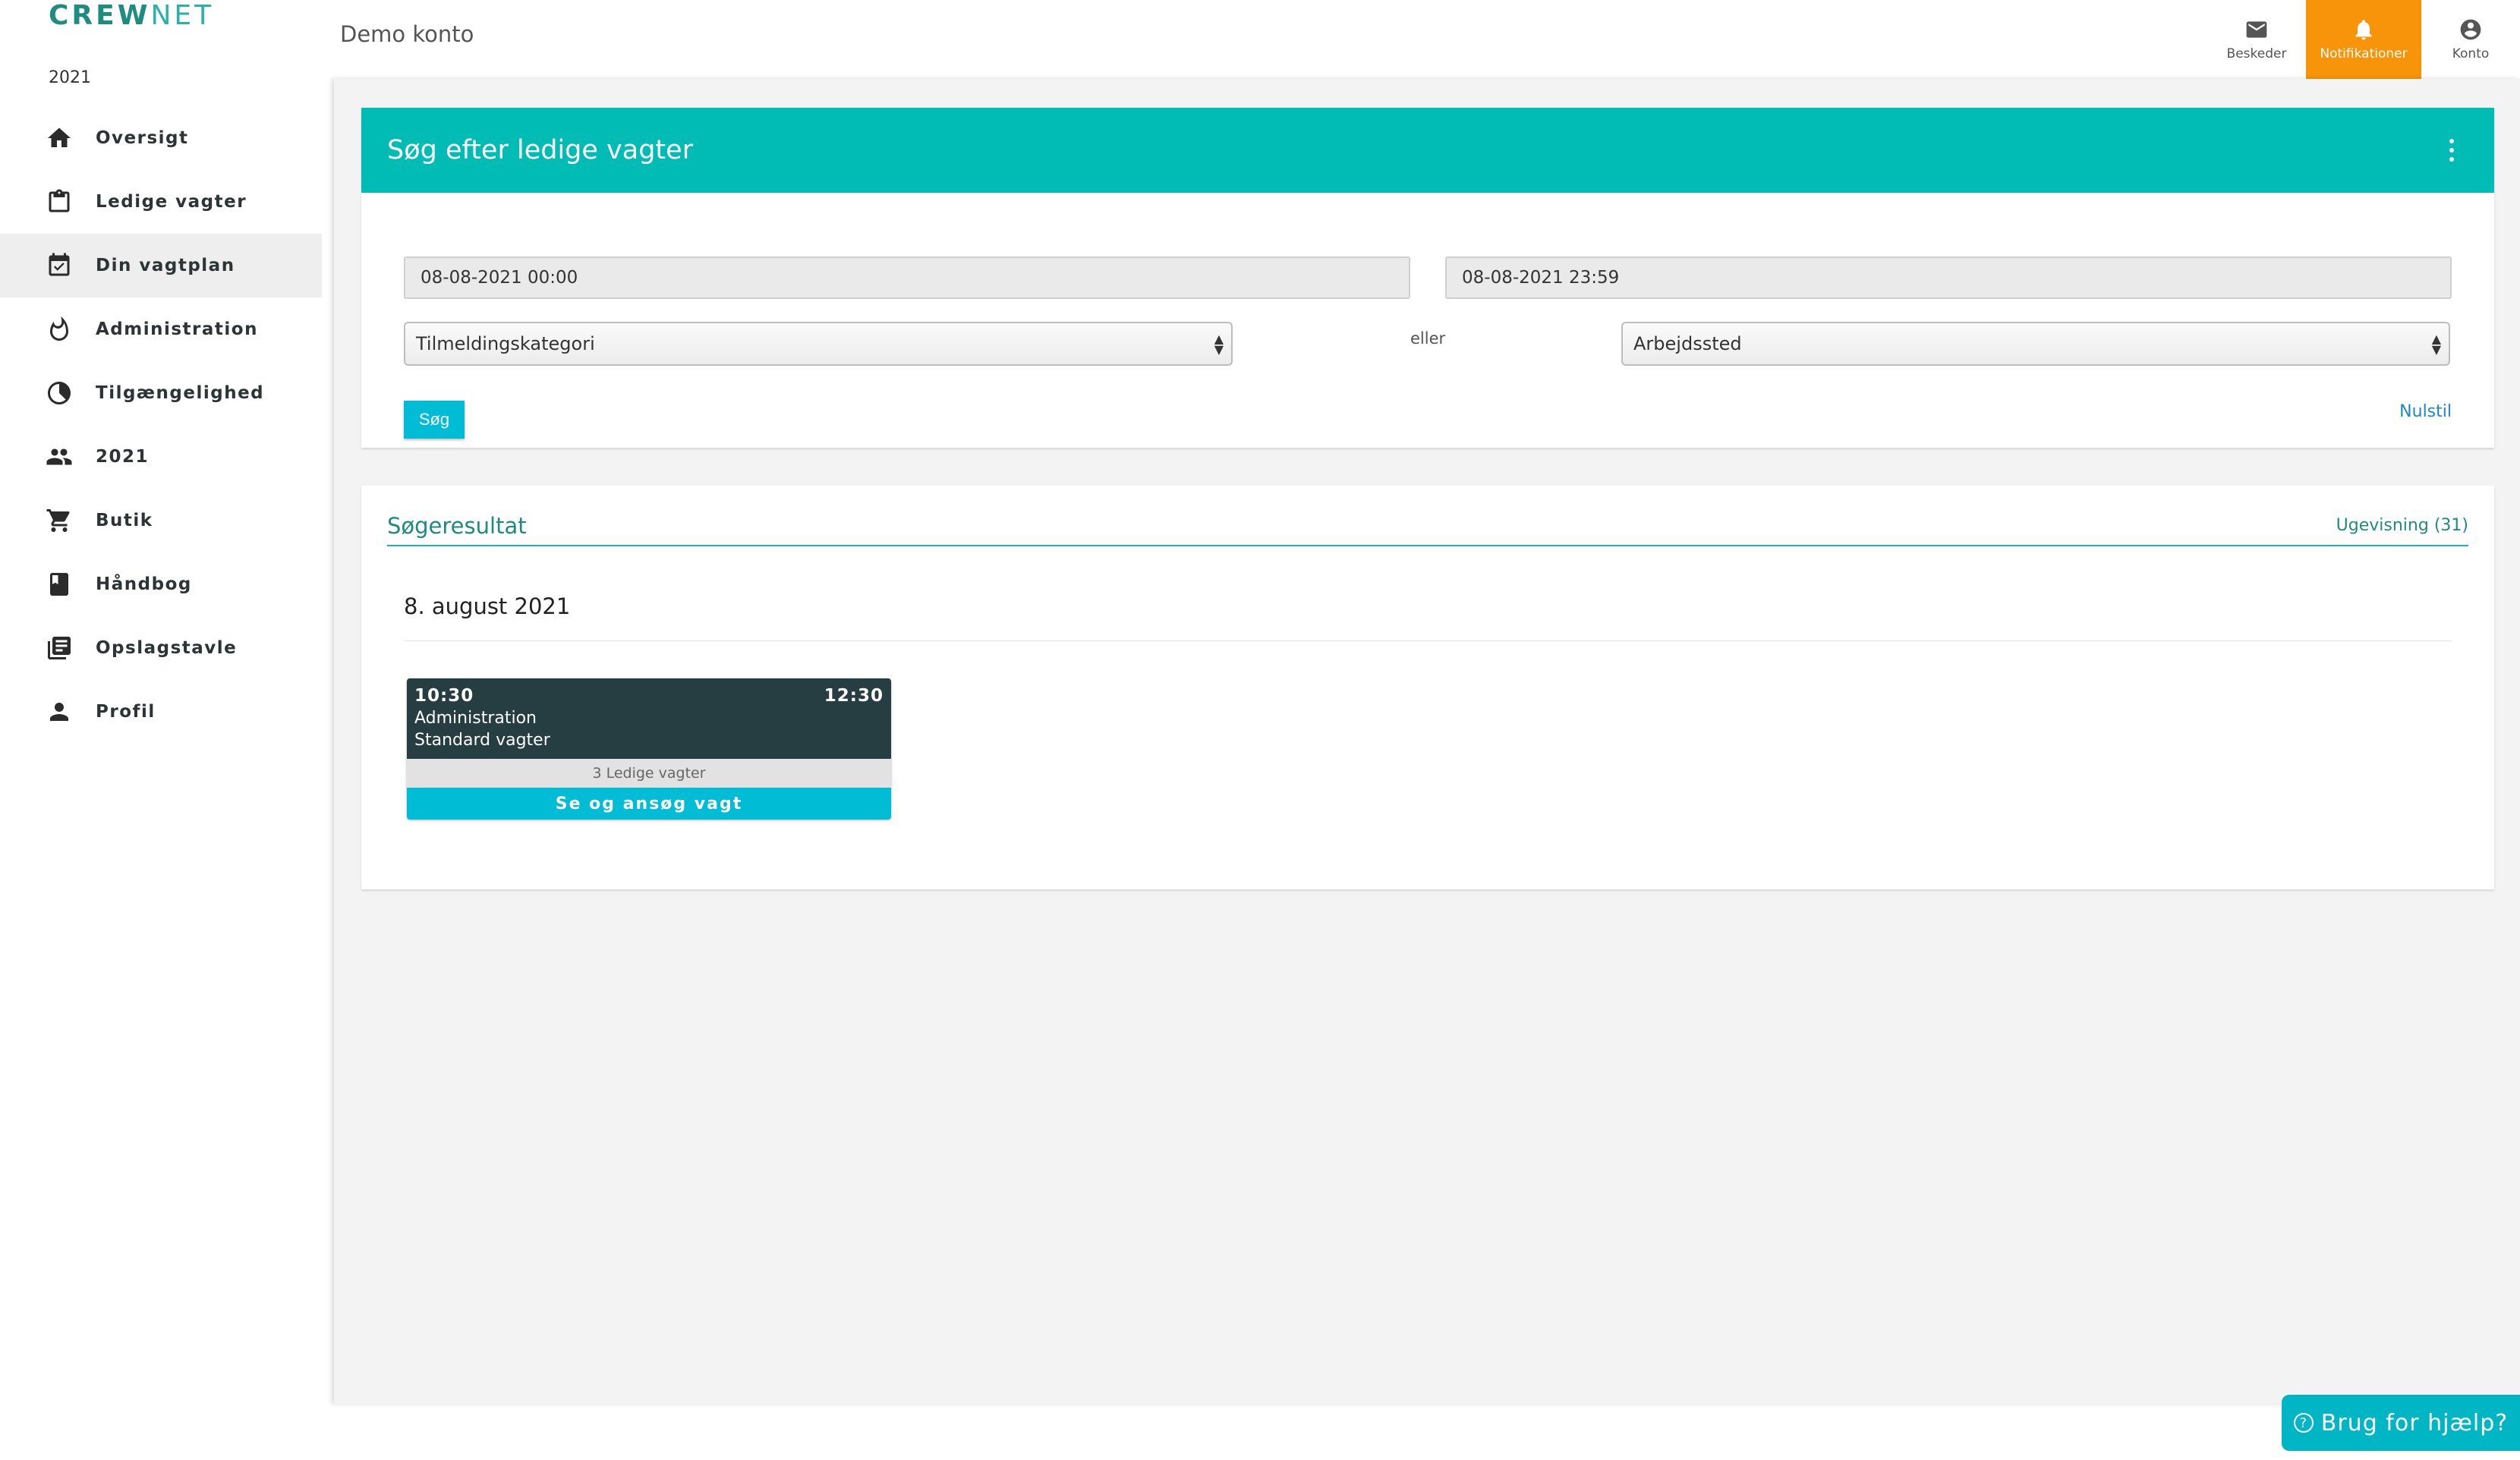  What do you see at coordinates (505, 343) in the screenshot?
I see `category-select-value: Tilmeldingskategori` at bounding box center [505, 343].